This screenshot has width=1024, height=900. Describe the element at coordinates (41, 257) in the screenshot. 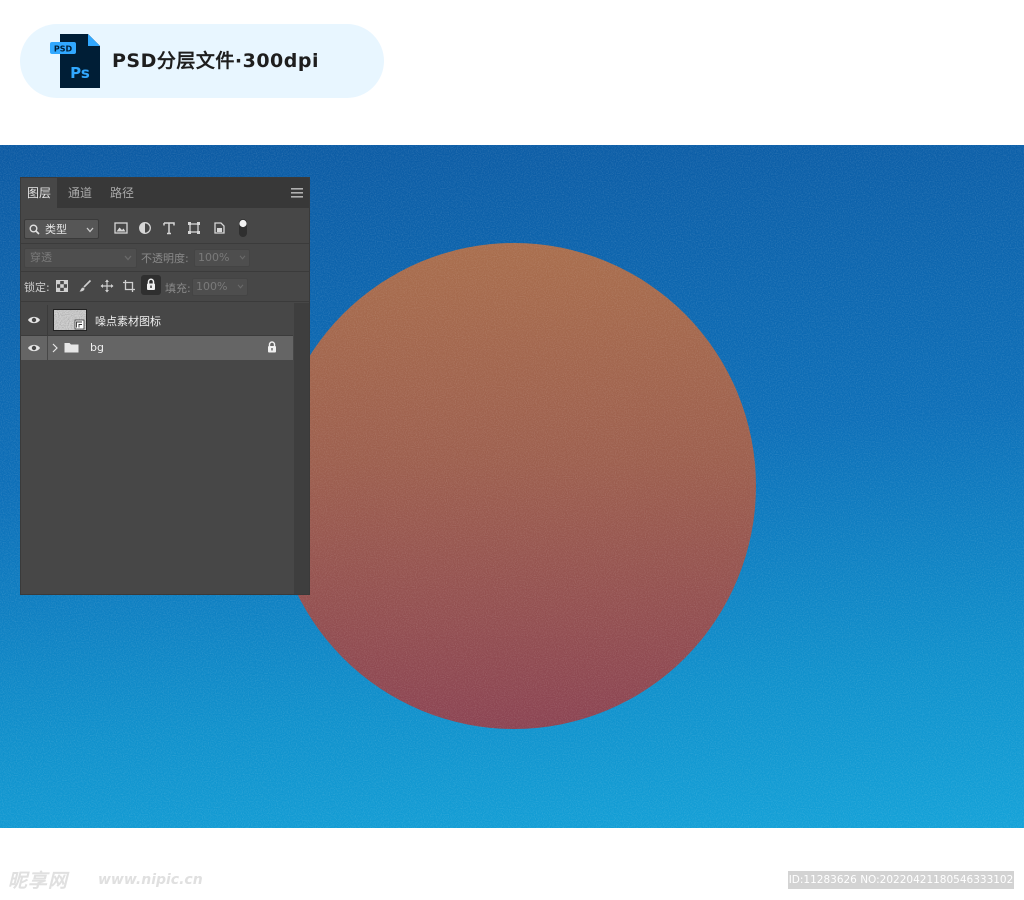

I see `blend-mode-value: 穿透` at that location.